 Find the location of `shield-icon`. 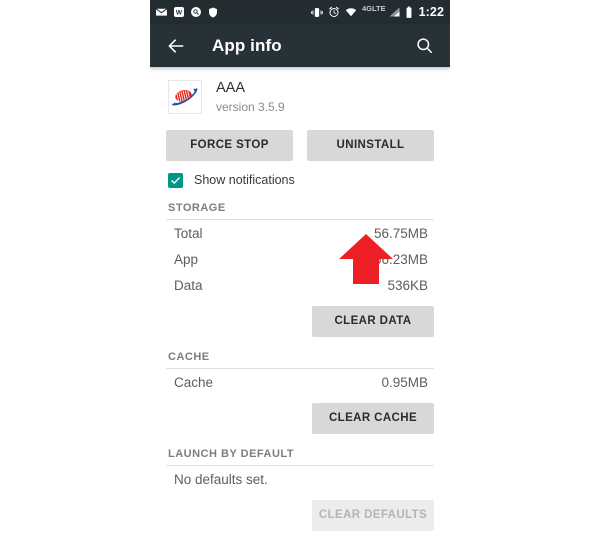

shield-icon is located at coordinates (213, 12).